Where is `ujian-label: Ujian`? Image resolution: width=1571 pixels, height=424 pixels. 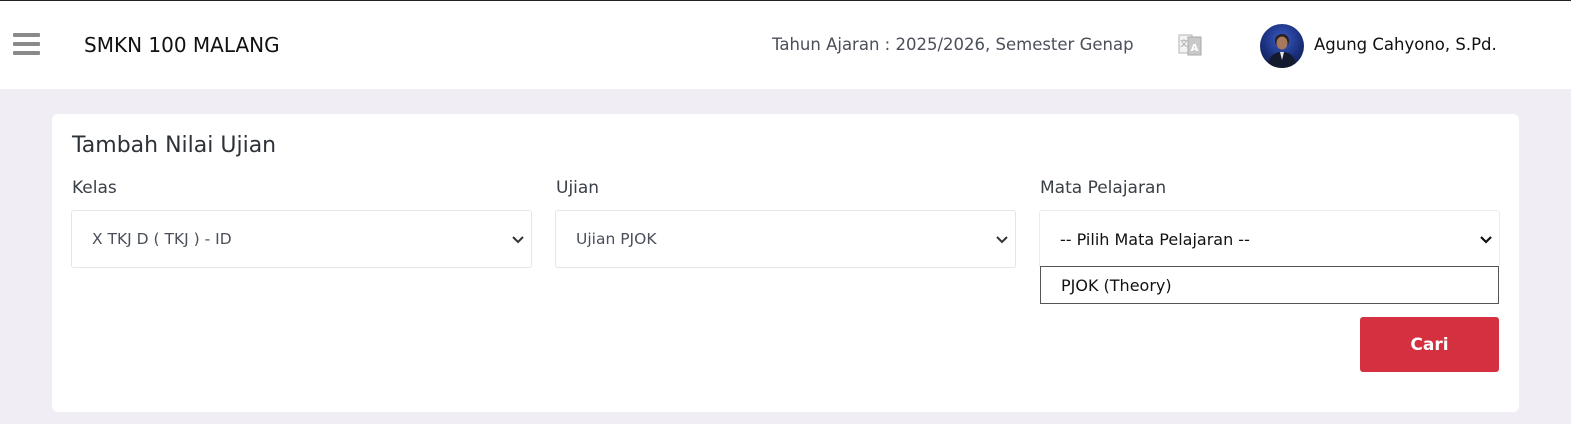
ujian-label: Ujian is located at coordinates (578, 188).